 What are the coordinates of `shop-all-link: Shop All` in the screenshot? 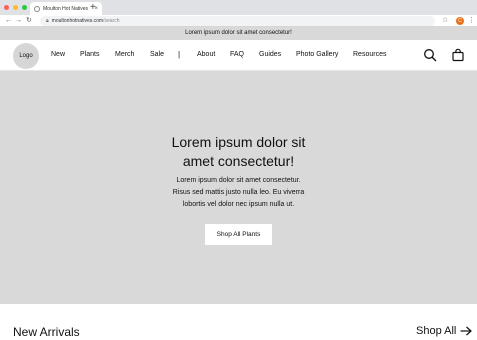 It's located at (444, 331).